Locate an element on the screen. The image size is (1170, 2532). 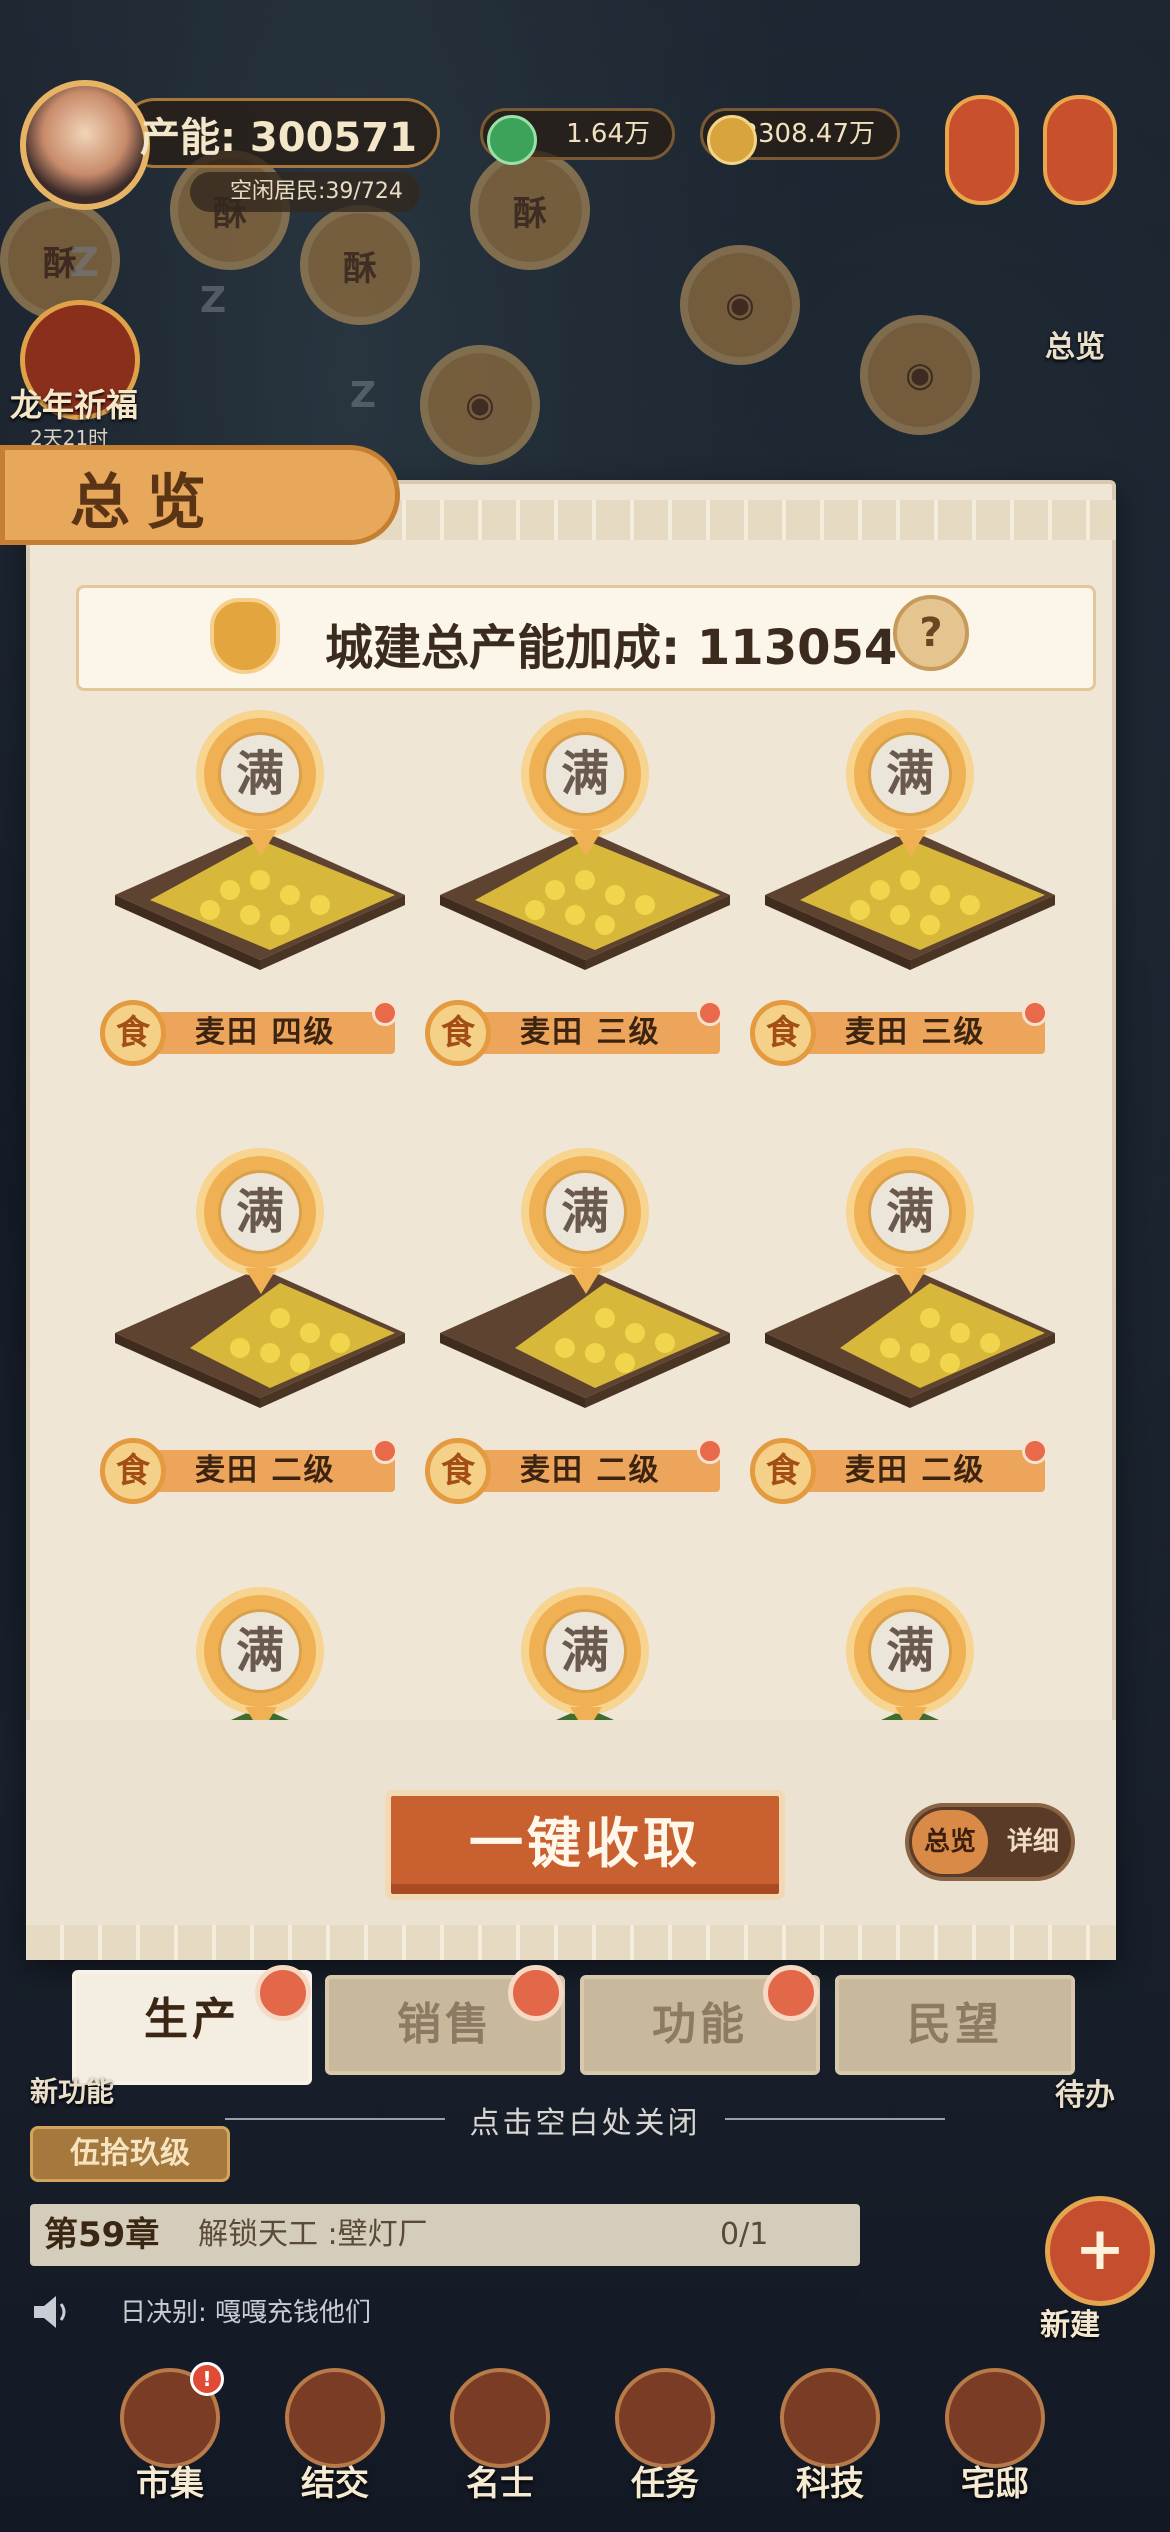
nav-label: 科技 is located at coordinates (830, 2484).